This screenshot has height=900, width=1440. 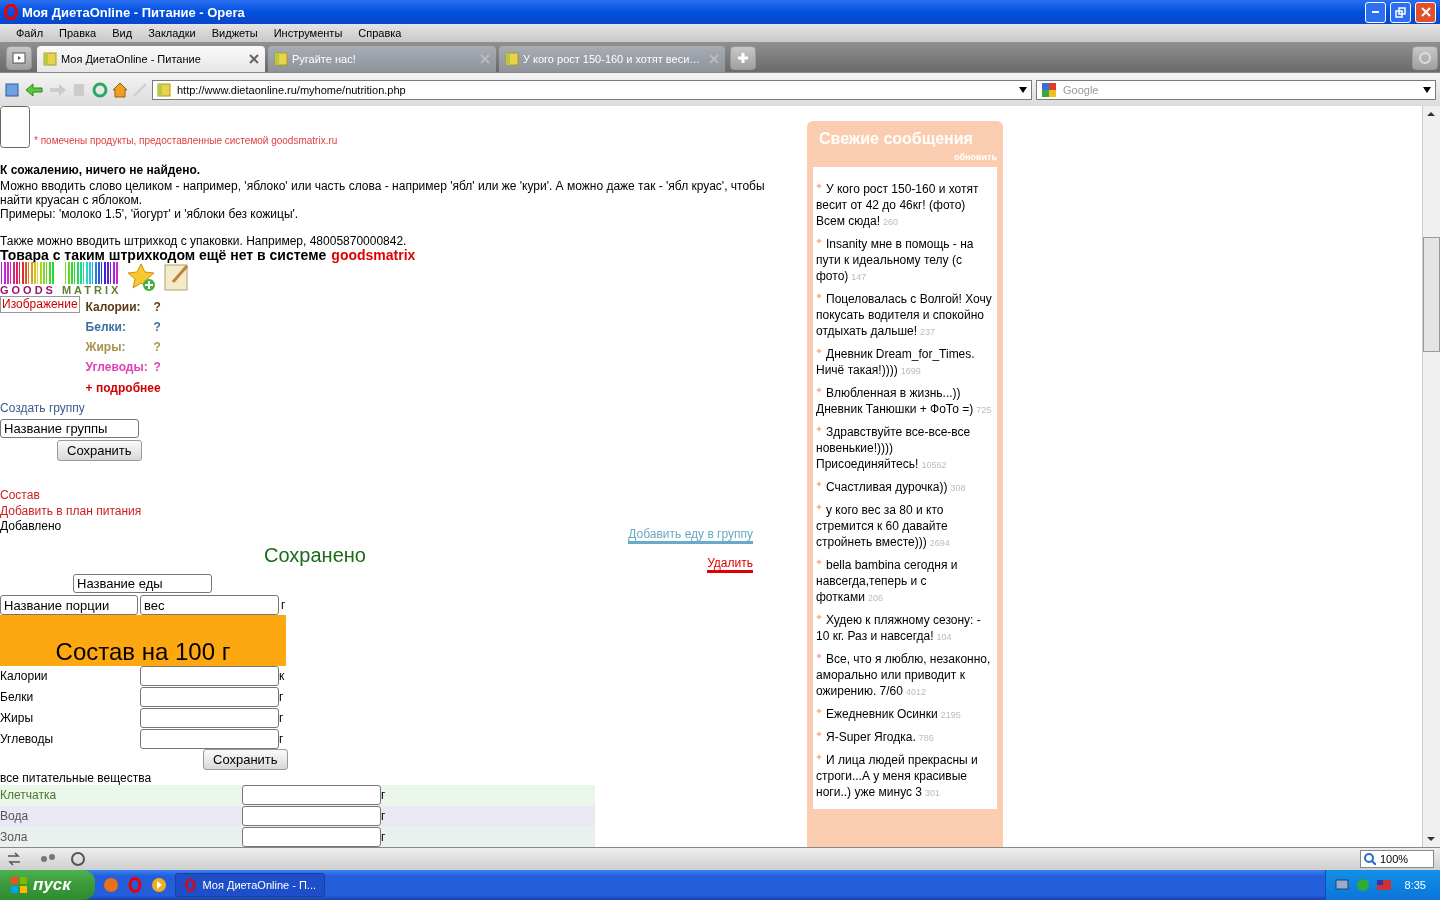 What do you see at coordinates (69, 428) in the screenshot?
I see `group-name-input: Название группы` at bounding box center [69, 428].